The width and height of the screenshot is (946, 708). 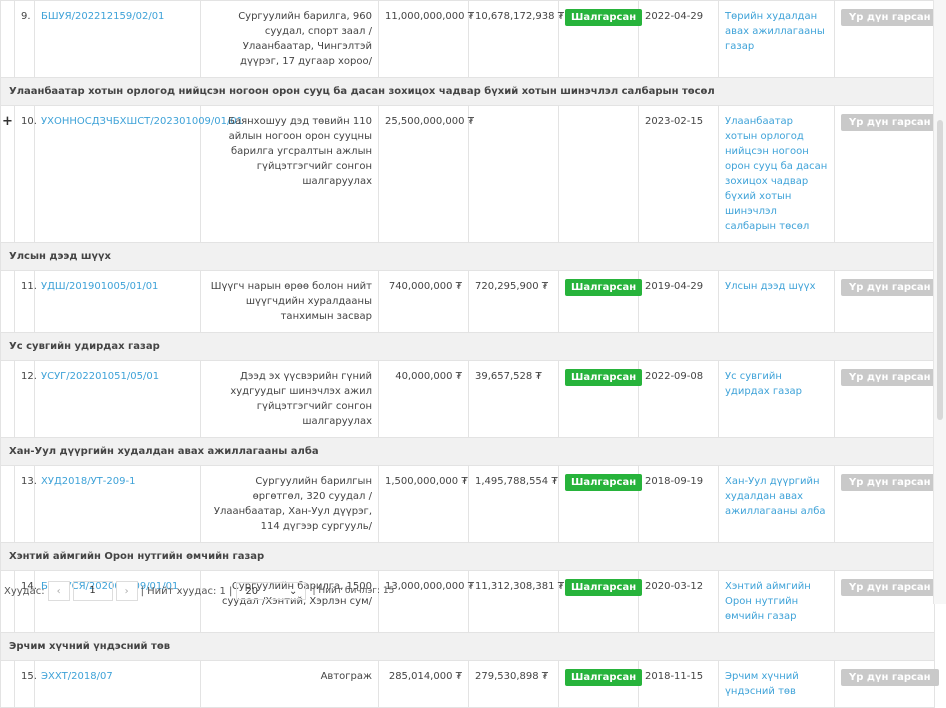 I want to click on tender-date: 2018-11-15, so click(x=678, y=684).